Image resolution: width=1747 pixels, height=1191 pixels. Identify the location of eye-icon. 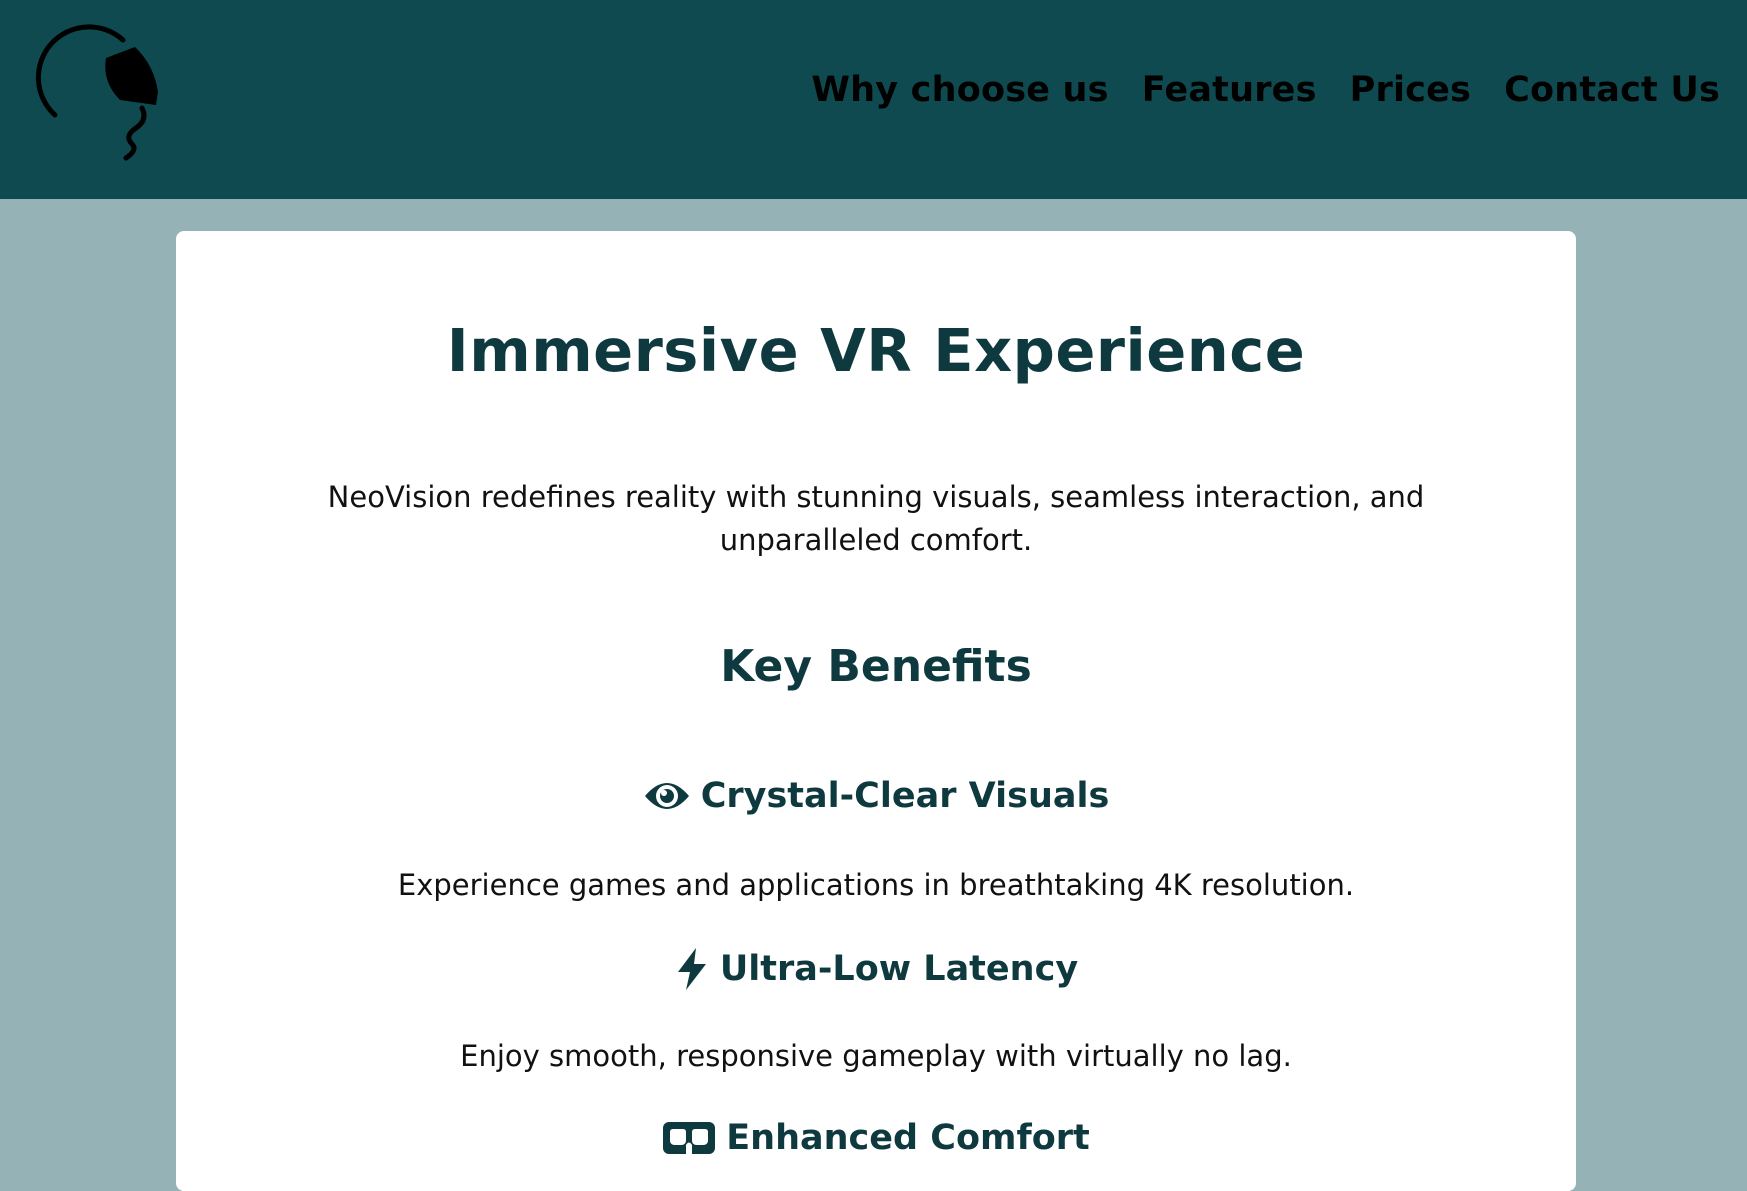
(666, 796).